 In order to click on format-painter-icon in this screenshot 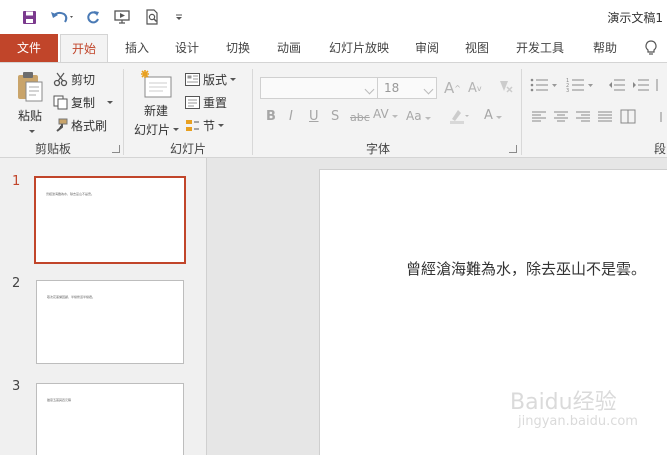, I will do `click(60, 125)`.